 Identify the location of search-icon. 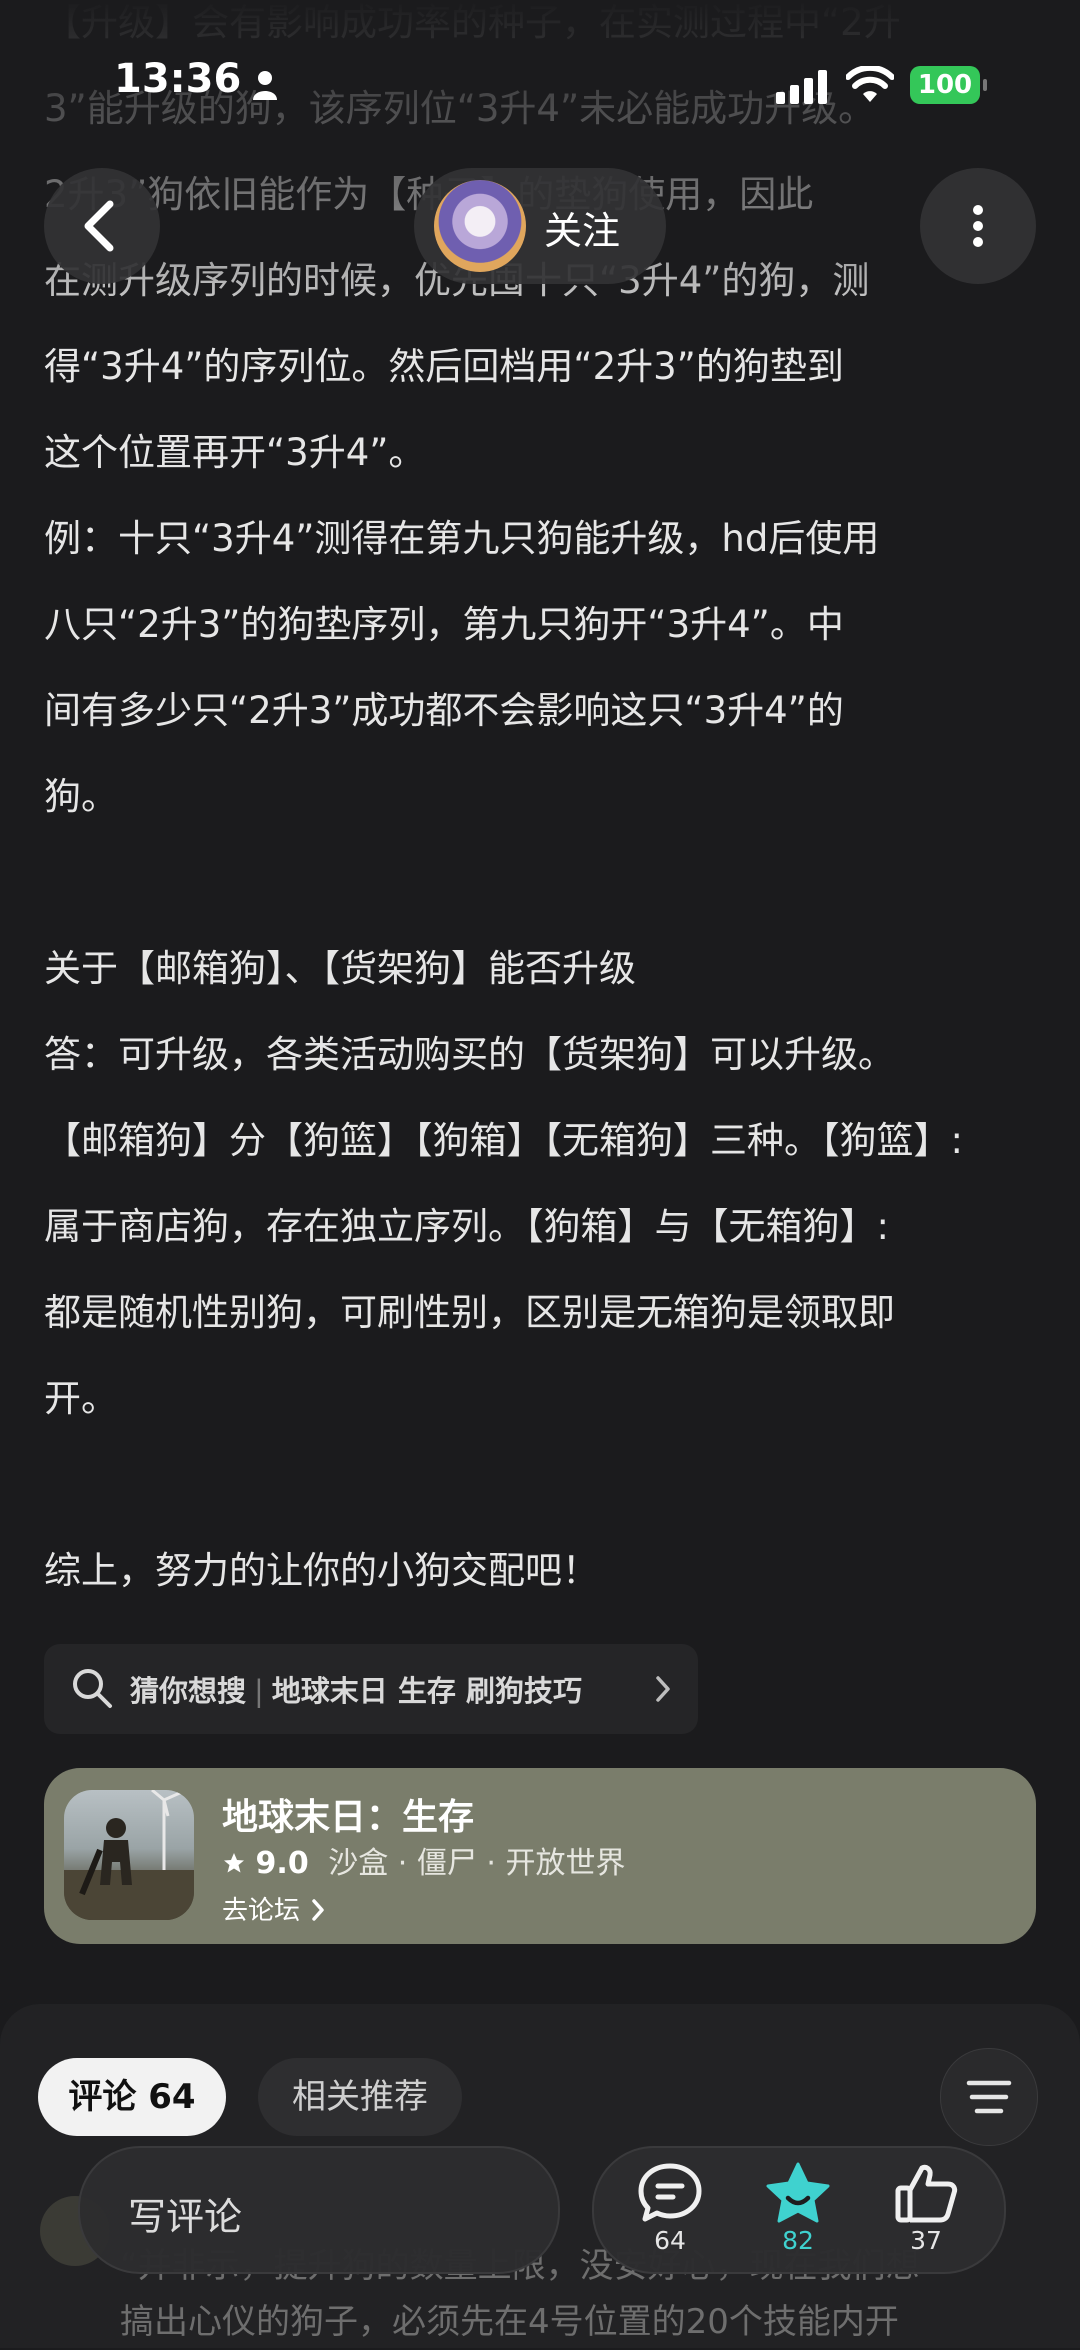
(92, 1688).